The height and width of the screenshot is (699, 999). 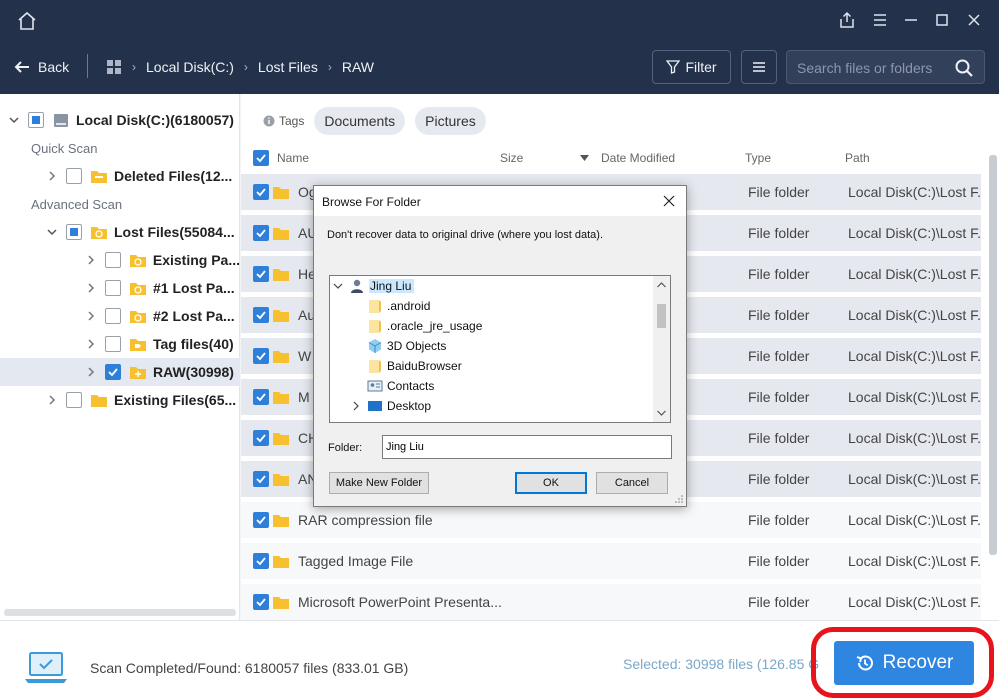 I want to click on search-input, so click(x=872, y=68).